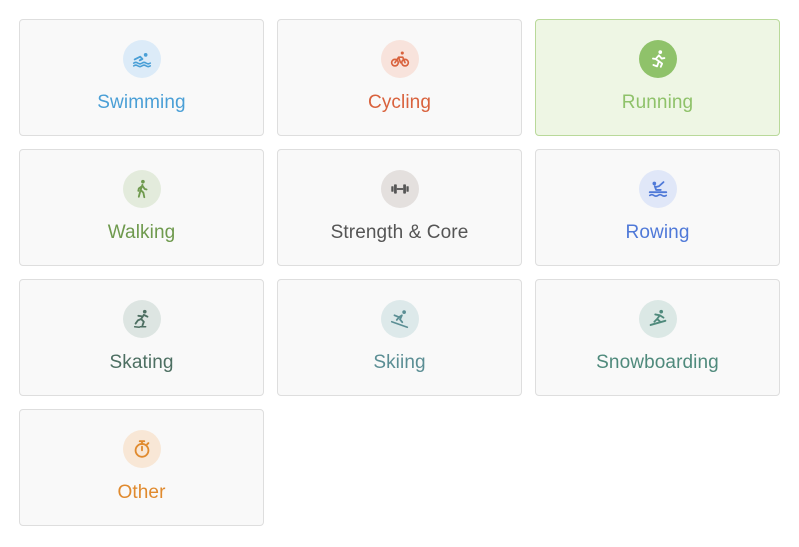  What do you see at coordinates (141, 102) in the screenshot?
I see `activity-label: Swimming` at bounding box center [141, 102].